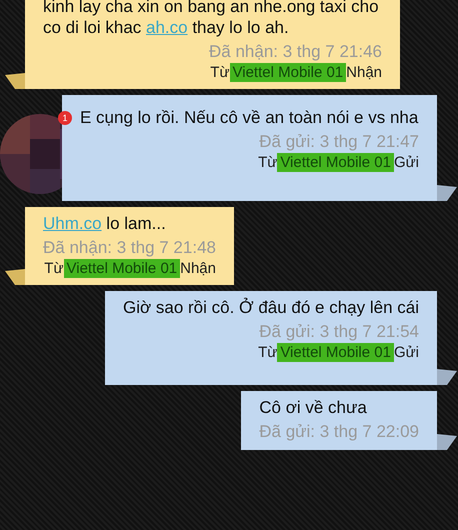  What do you see at coordinates (339, 431) in the screenshot?
I see `timestamp: Đã gửi: 3 thg 7 22:09` at bounding box center [339, 431].